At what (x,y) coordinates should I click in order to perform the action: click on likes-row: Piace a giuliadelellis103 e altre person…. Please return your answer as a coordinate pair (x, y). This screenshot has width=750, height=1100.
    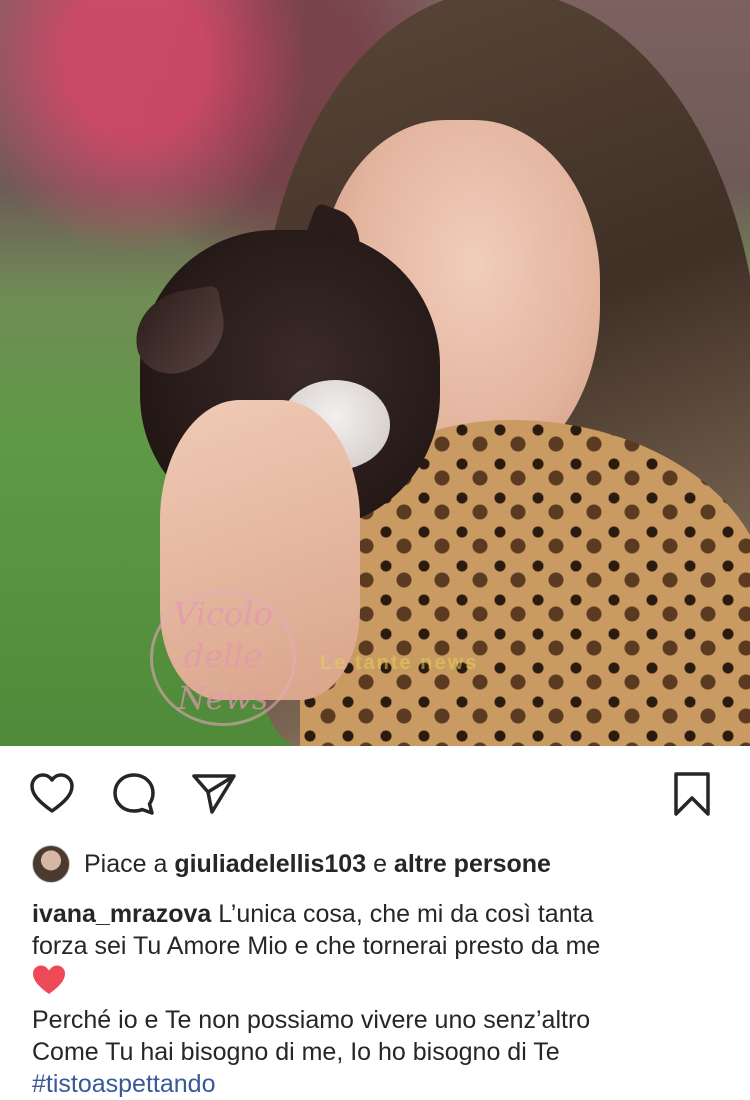
    Looking at the image, I should click on (291, 864).